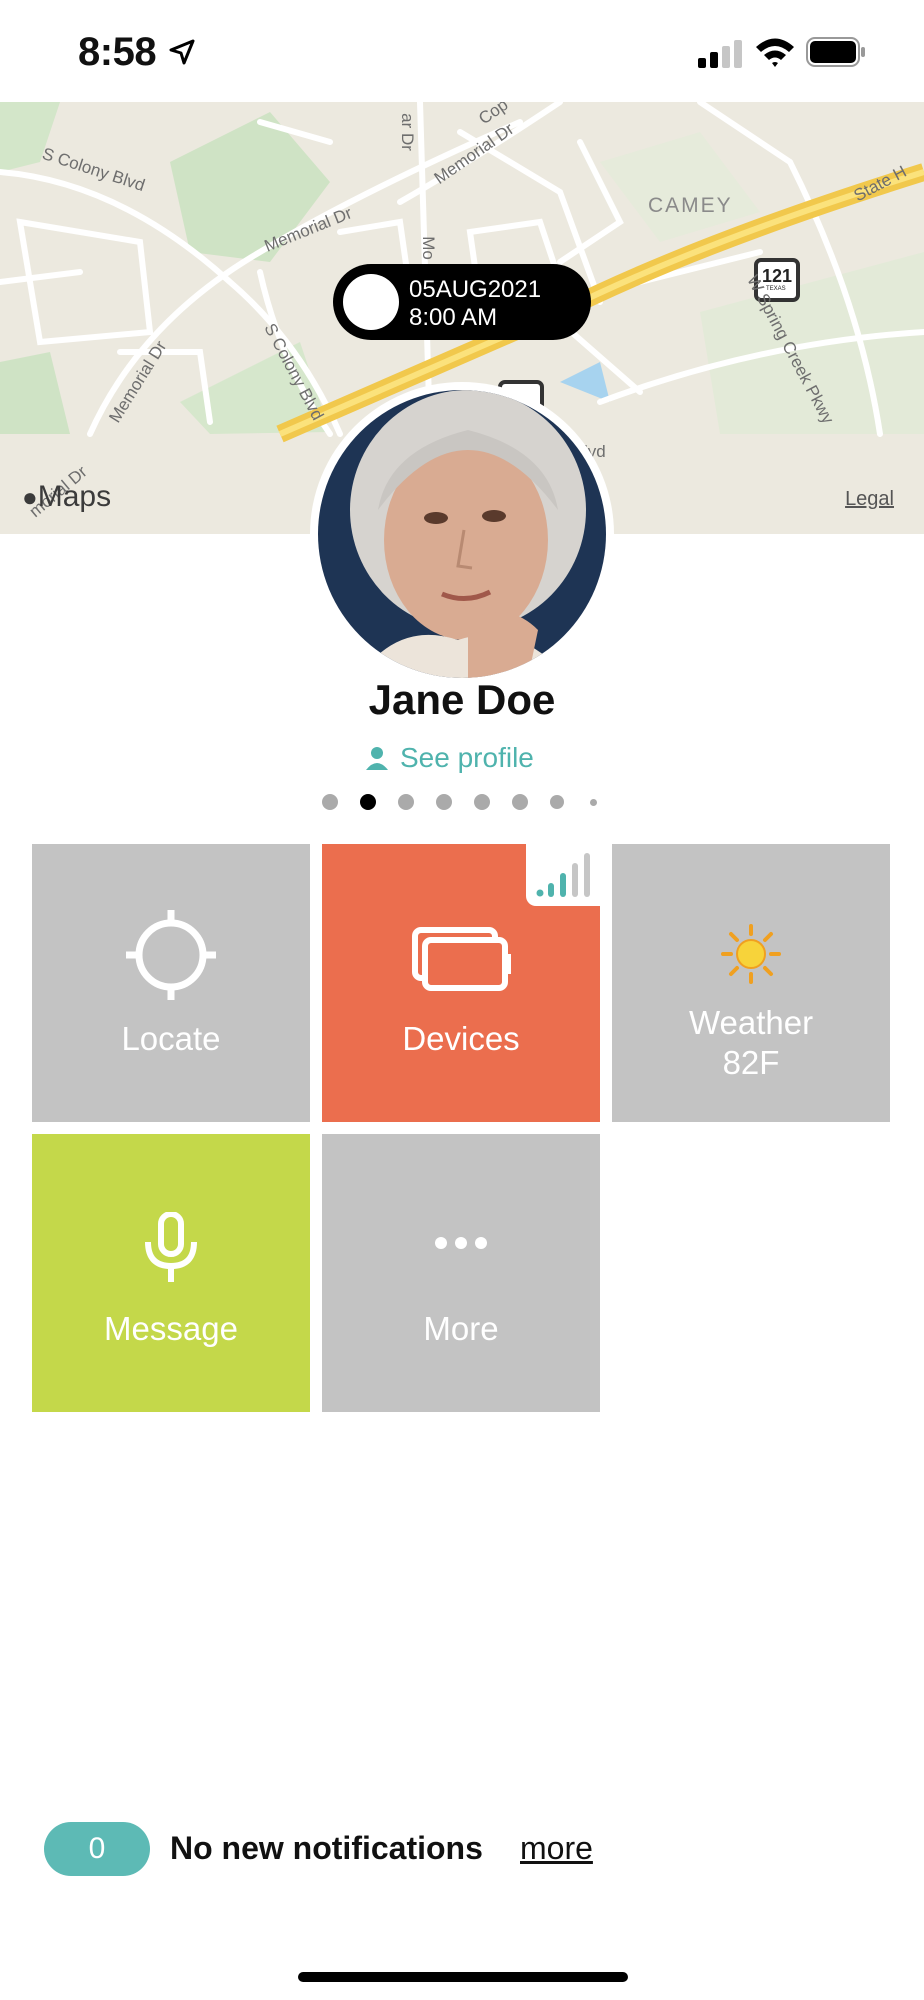 The width and height of the screenshot is (924, 2000). I want to click on devices-icon, so click(461, 959).